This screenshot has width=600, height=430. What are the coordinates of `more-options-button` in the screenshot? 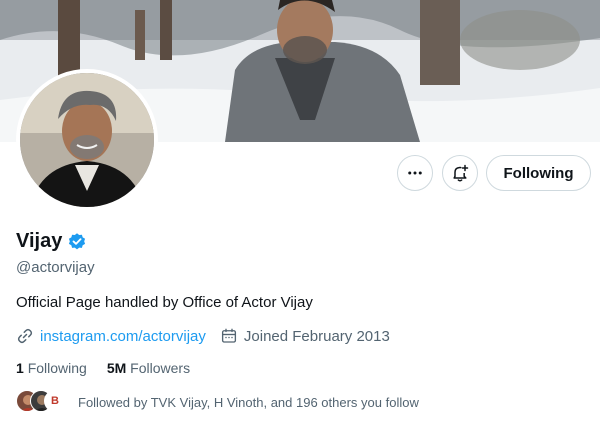 It's located at (415, 173).